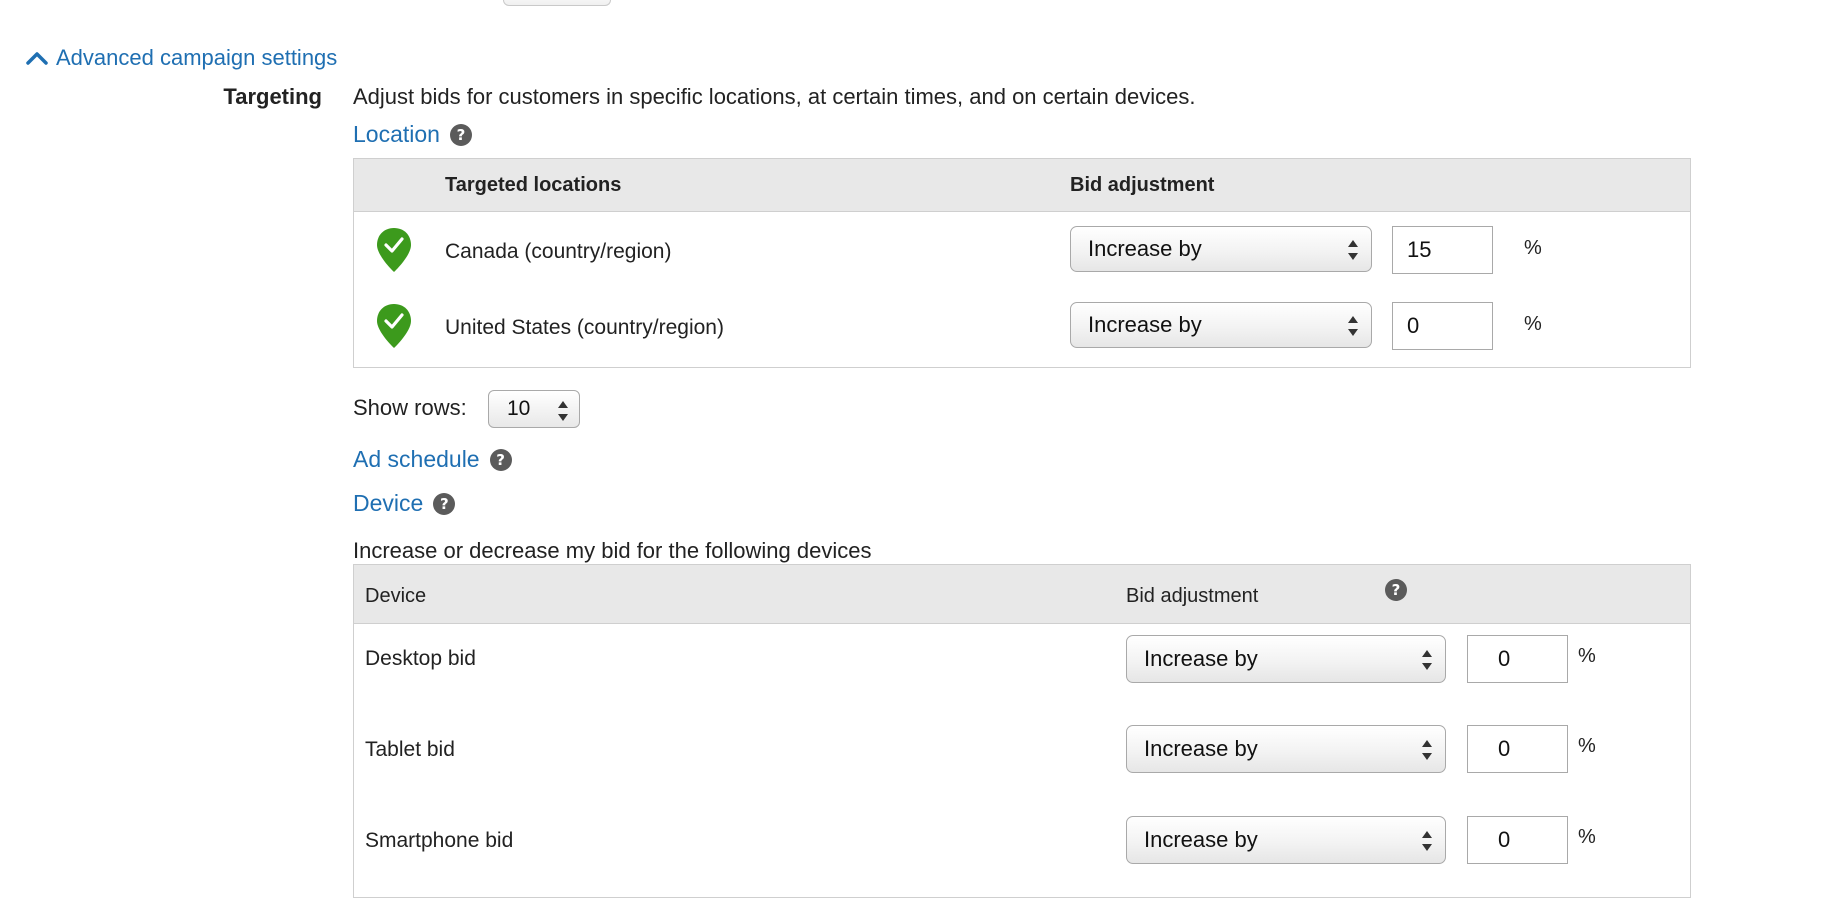 The width and height of the screenshot is (1848, 920). Describe the element at coordinates (197, 57) in the screenshot. I see `advanced-settings-label: Advanced campaign settings` at that location.